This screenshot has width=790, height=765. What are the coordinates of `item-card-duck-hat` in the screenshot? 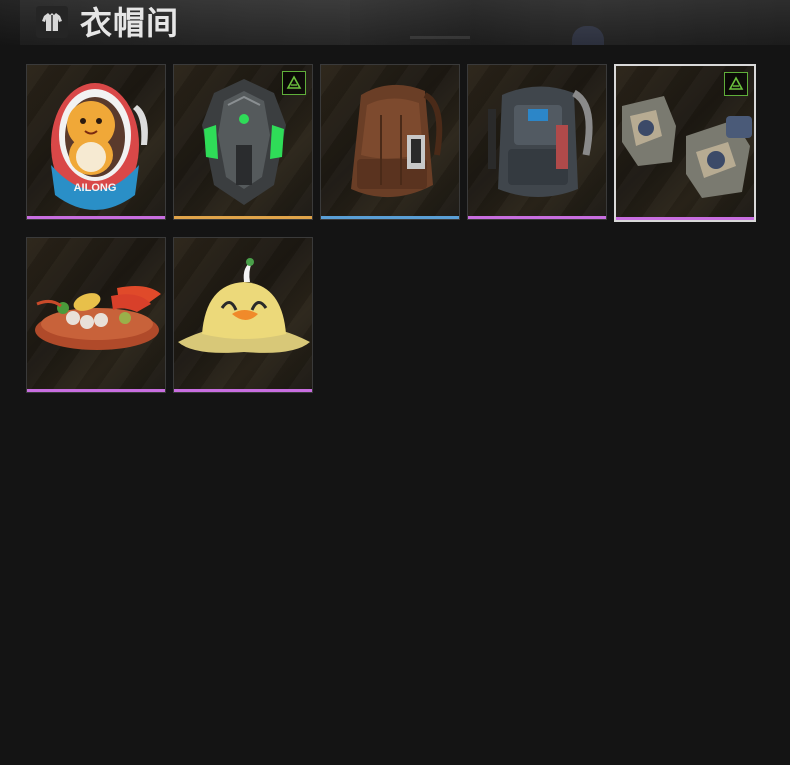 It's located at (243, 315).